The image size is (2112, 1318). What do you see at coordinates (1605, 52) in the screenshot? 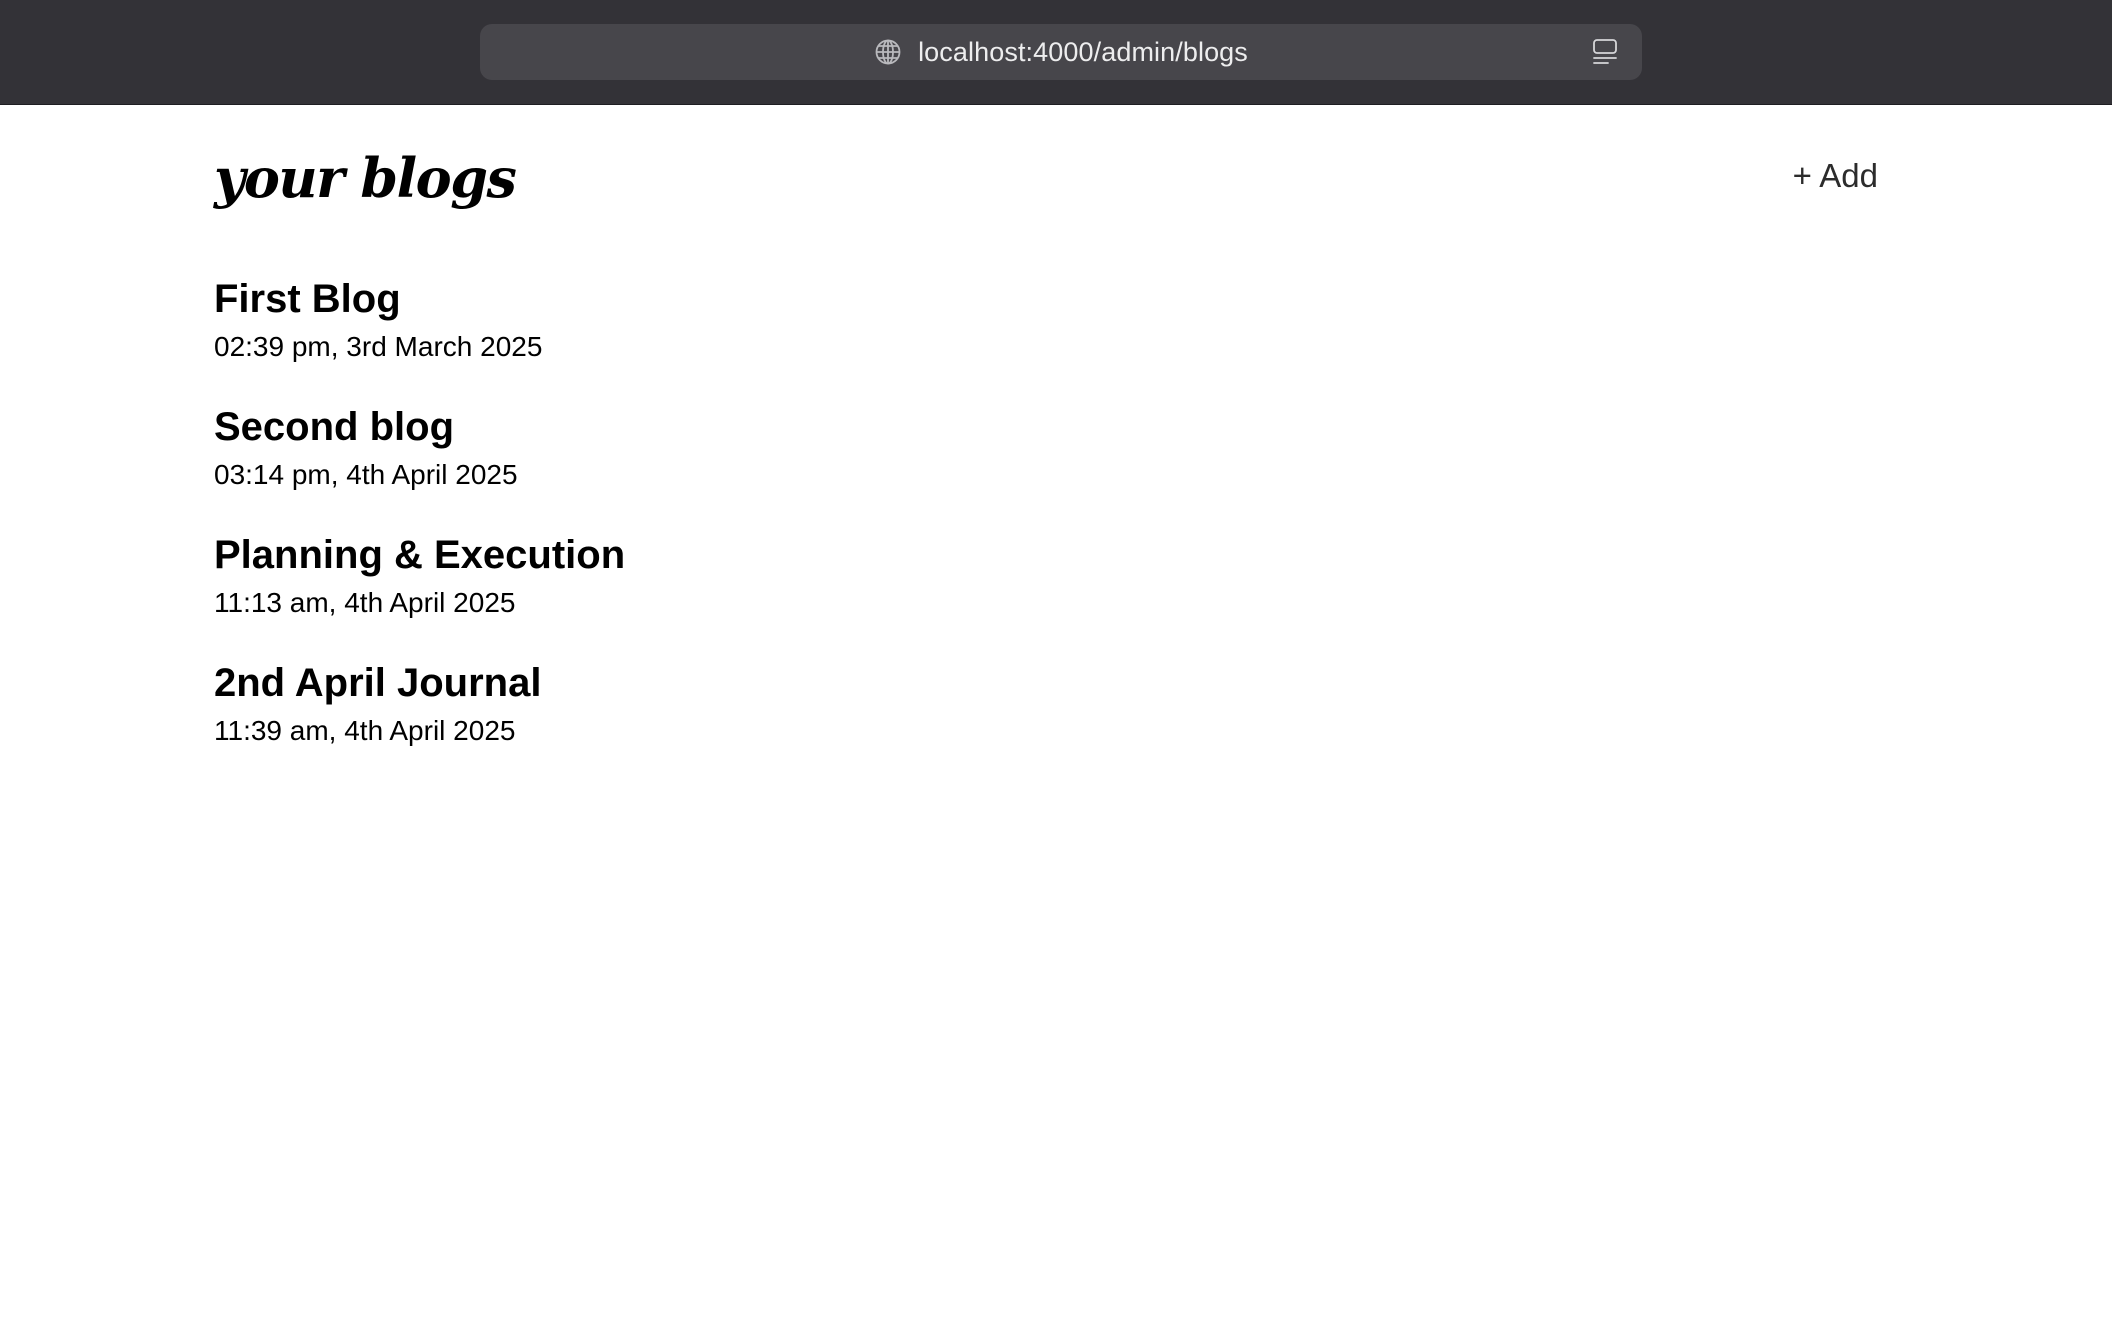
I see `reader-view-icon` at bounding box center [1605, 52].